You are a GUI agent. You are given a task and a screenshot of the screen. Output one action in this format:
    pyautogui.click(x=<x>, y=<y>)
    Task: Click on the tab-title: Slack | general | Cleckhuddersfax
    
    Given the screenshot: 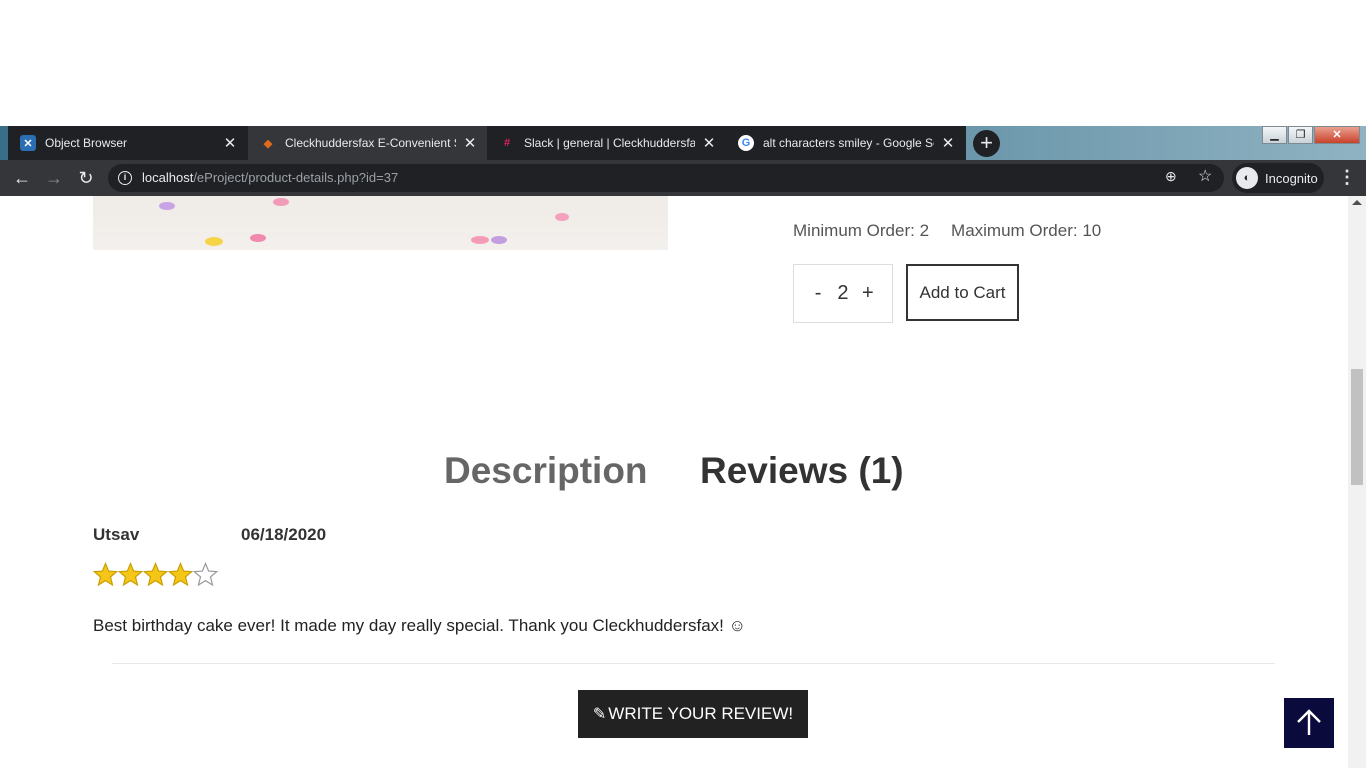 What is the action you would take?
    pyautogui.click(x=609, y=143)
    